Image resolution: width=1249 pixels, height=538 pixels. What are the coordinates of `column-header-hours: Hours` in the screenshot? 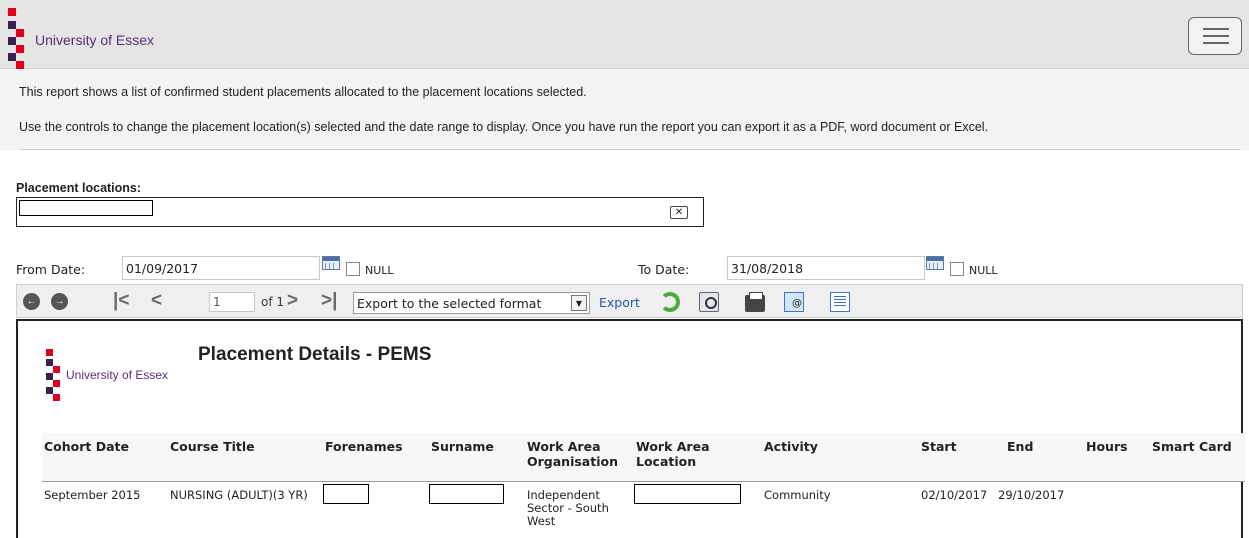 It's located at (1107, 446).